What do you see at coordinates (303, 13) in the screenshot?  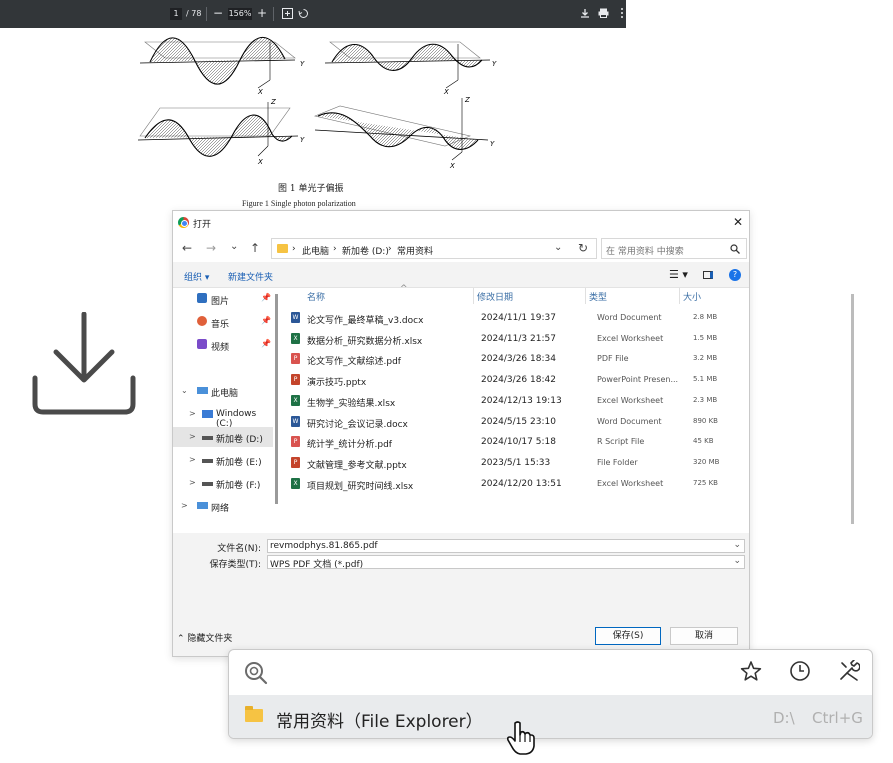 I see `rotate-icon` at bounding box center [303, 13].